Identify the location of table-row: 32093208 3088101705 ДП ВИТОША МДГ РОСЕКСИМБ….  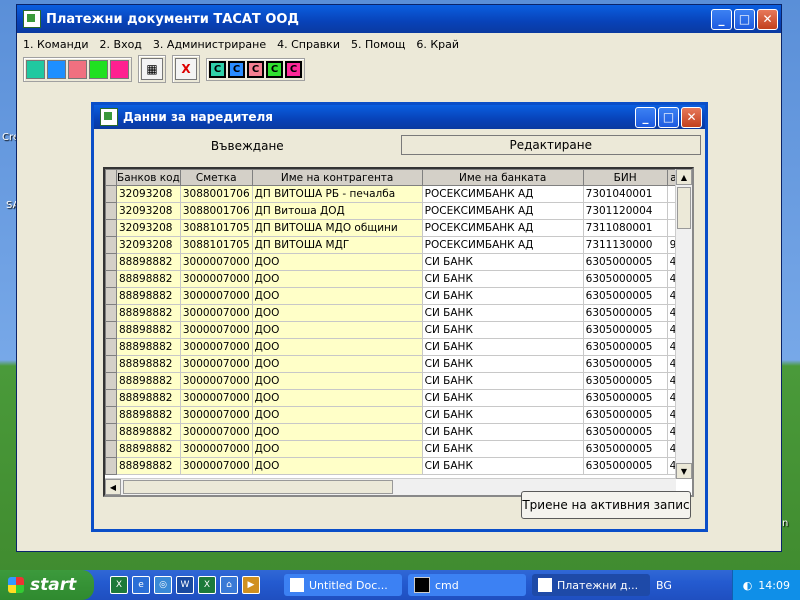
(396, 245).